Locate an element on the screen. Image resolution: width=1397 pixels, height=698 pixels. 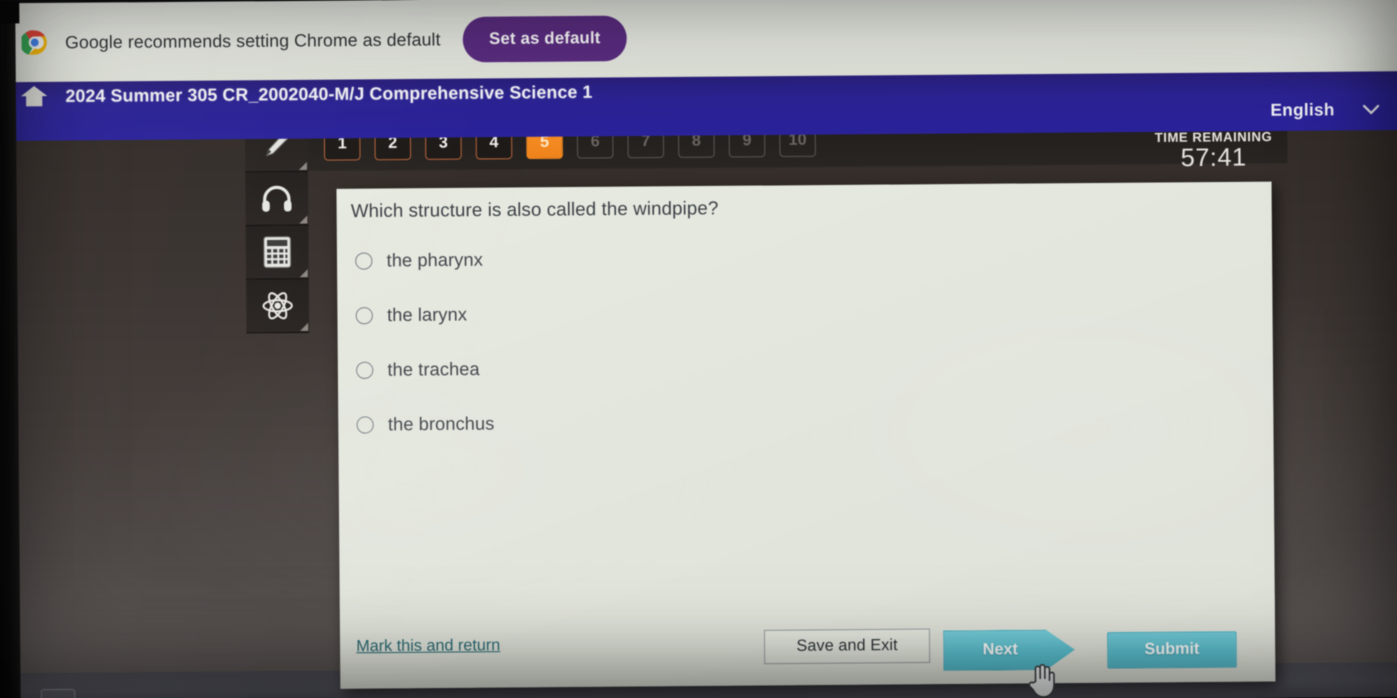
answer-option-4: the bronchus is located at coordinates (710, 422).